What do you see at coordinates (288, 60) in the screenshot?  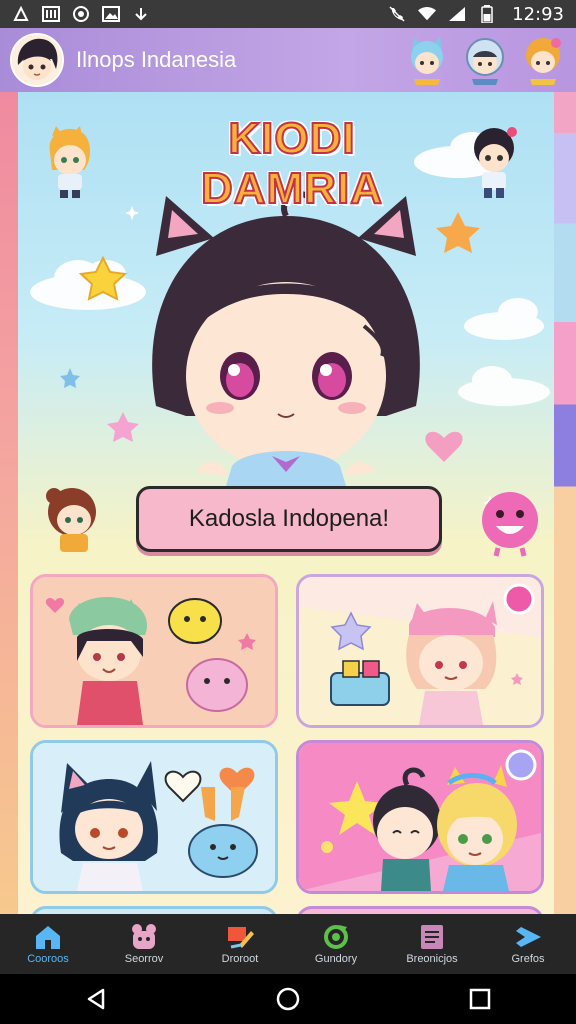 I see `app-bar: Ilnops Indanesia` at bounding box center [288, 60].